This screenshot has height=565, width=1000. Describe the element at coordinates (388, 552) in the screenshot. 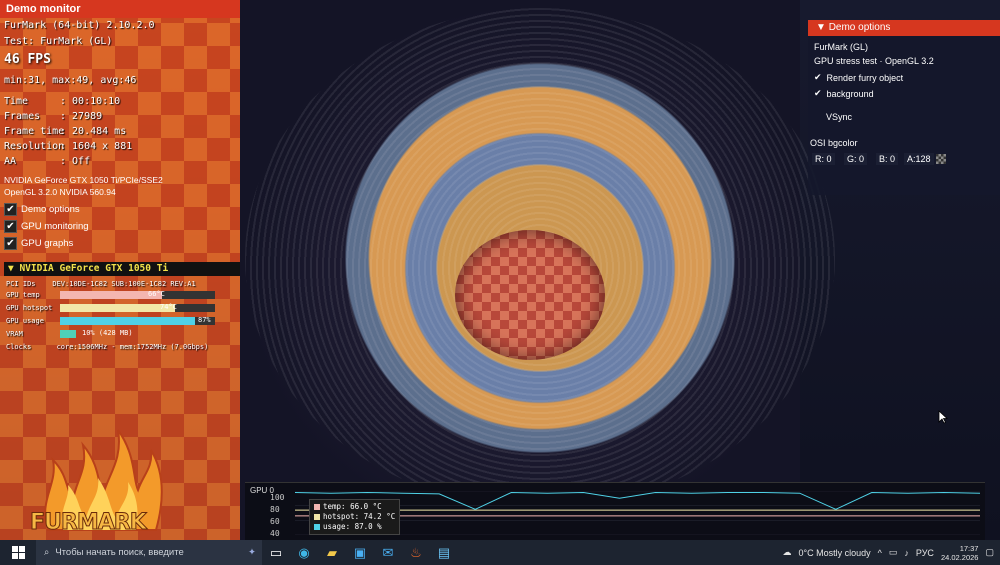

I see `mail-icon: ✉` at that location.